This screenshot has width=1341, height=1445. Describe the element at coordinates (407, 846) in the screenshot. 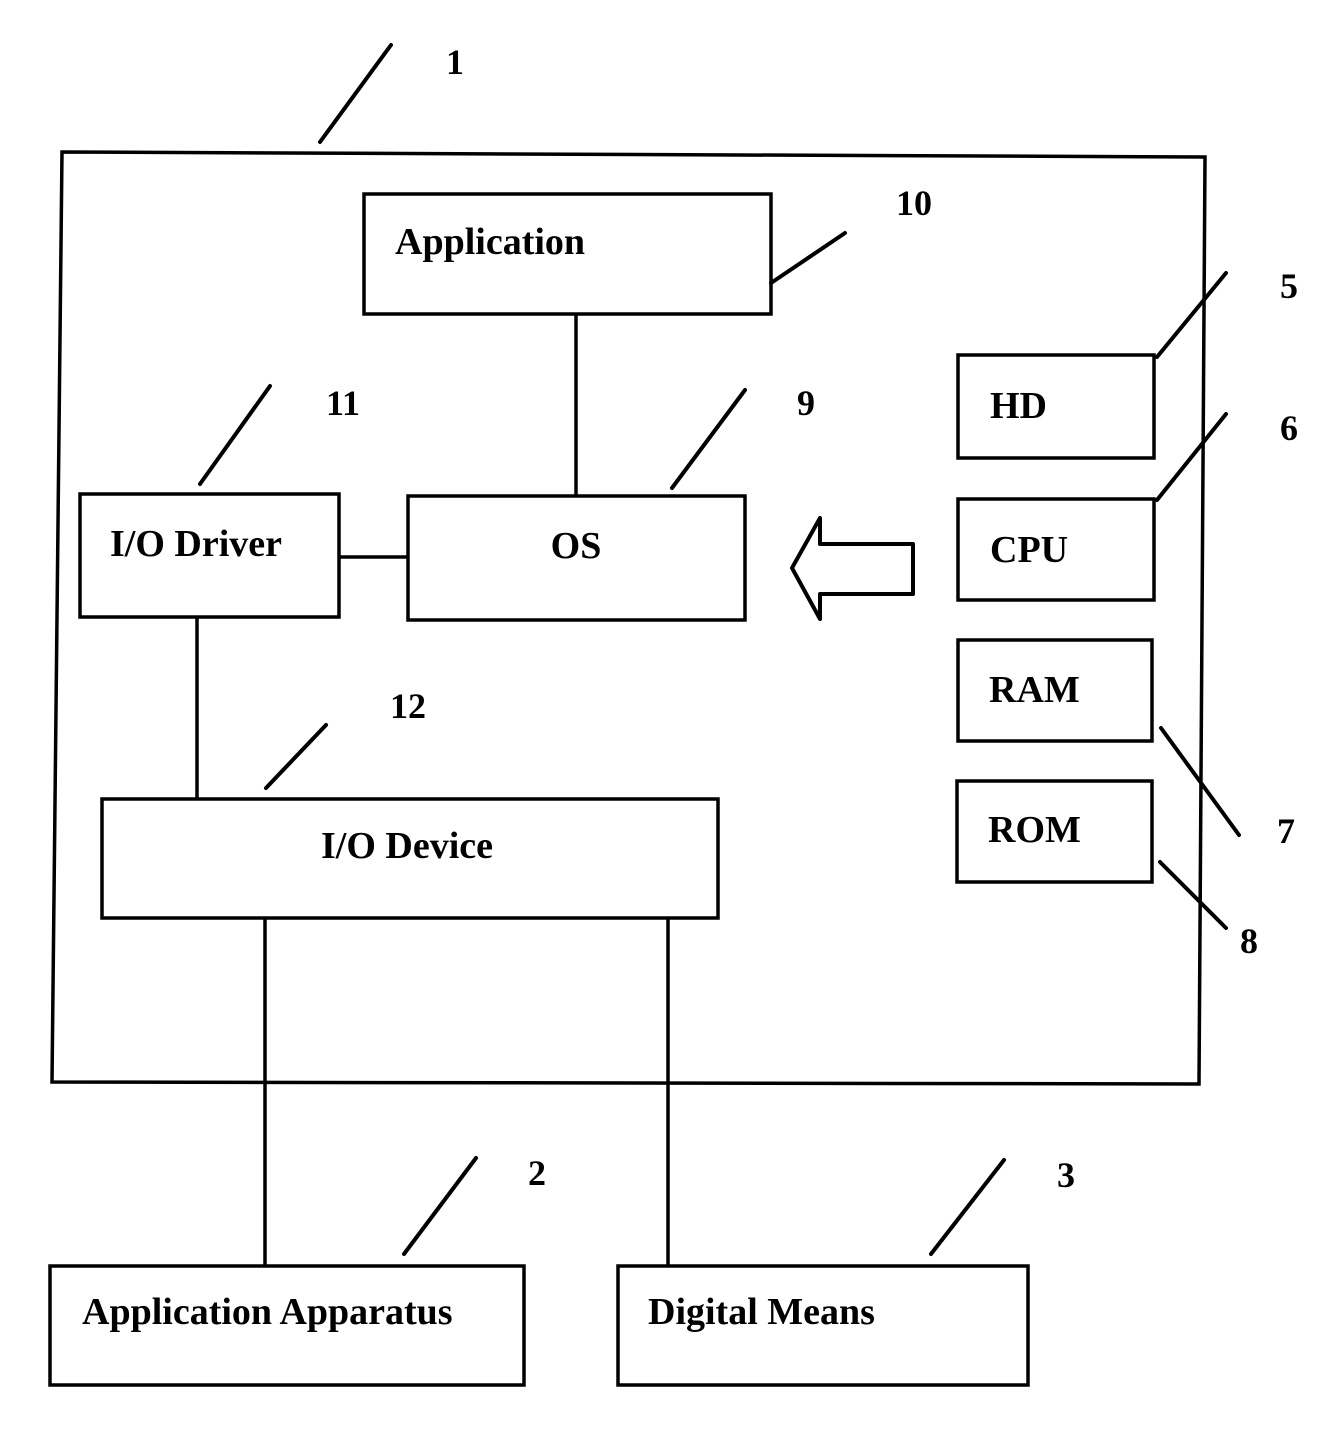

I see `io-device-label: I/O Device` at that location.